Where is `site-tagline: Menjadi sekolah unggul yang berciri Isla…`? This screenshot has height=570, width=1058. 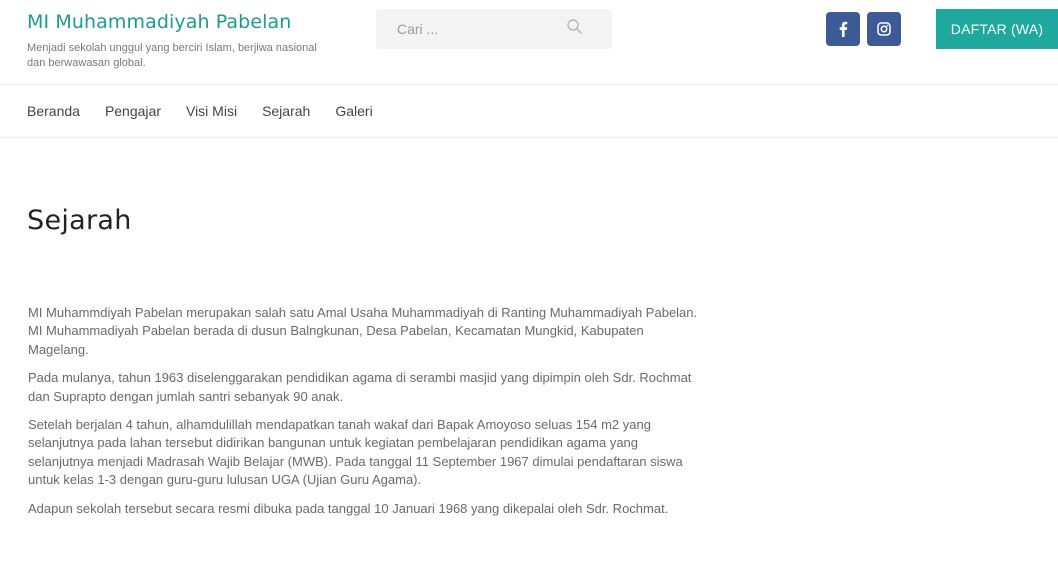
site-tagline: Menjadi sekolah unggul yang berciri Isla… is located at coordinates (172, 55).